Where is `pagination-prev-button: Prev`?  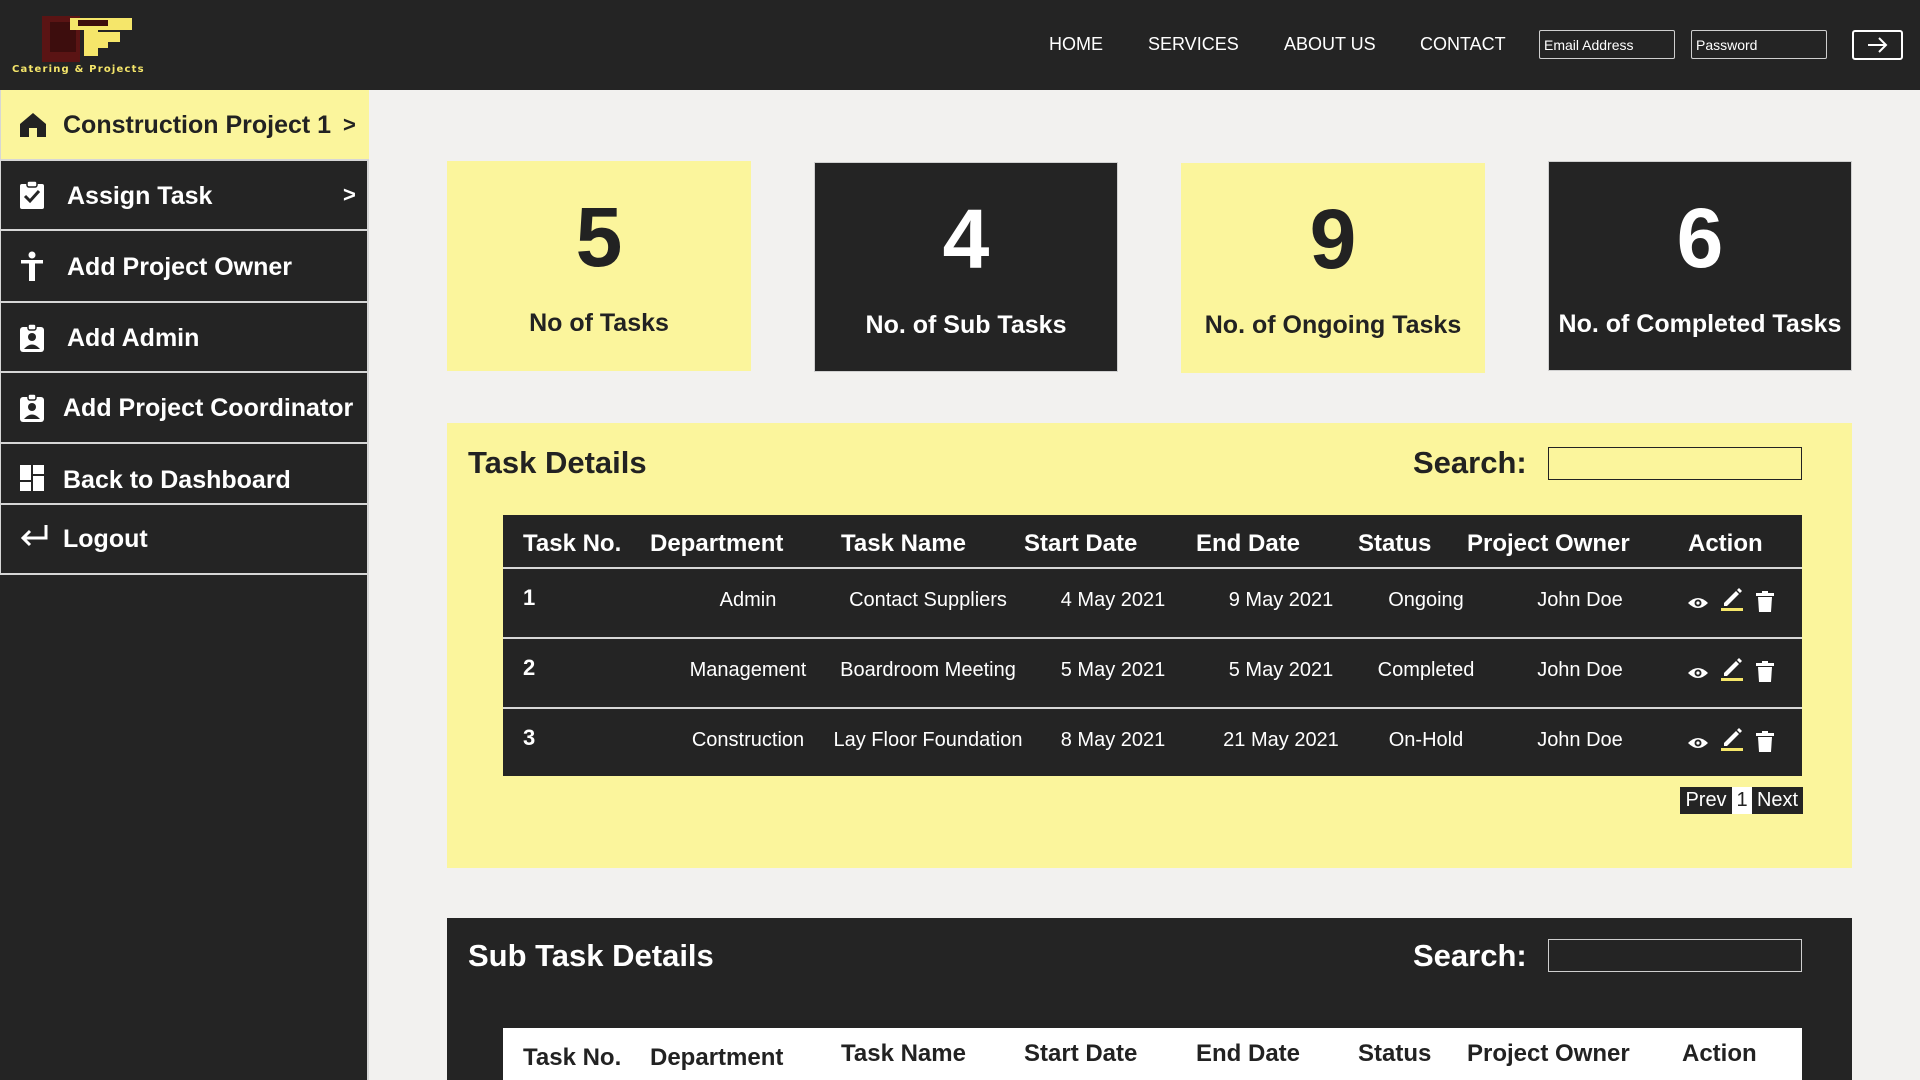
pagination-prev-button: Prev is located at coordinates (1706, 800).